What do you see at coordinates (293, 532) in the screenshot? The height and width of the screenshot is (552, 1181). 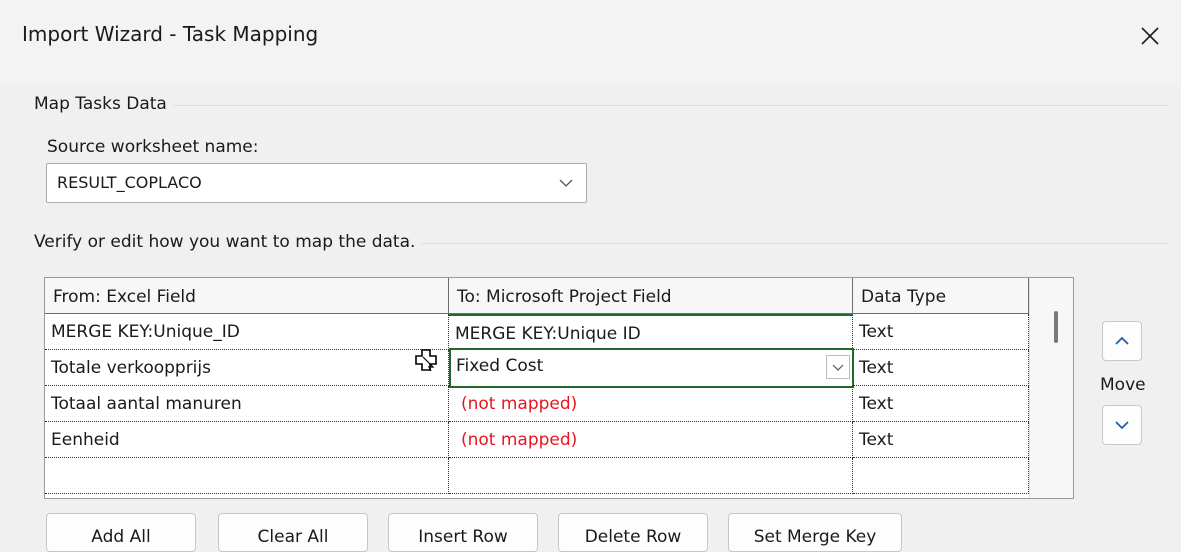 I see `clear-all-button: Clear All` at bounding box center [293, 532].